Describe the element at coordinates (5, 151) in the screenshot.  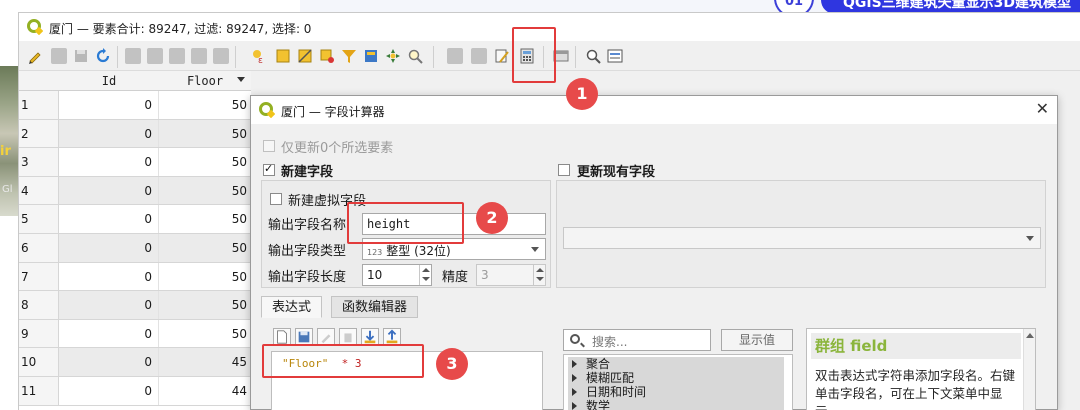
I see `map-label: ir` at that location.